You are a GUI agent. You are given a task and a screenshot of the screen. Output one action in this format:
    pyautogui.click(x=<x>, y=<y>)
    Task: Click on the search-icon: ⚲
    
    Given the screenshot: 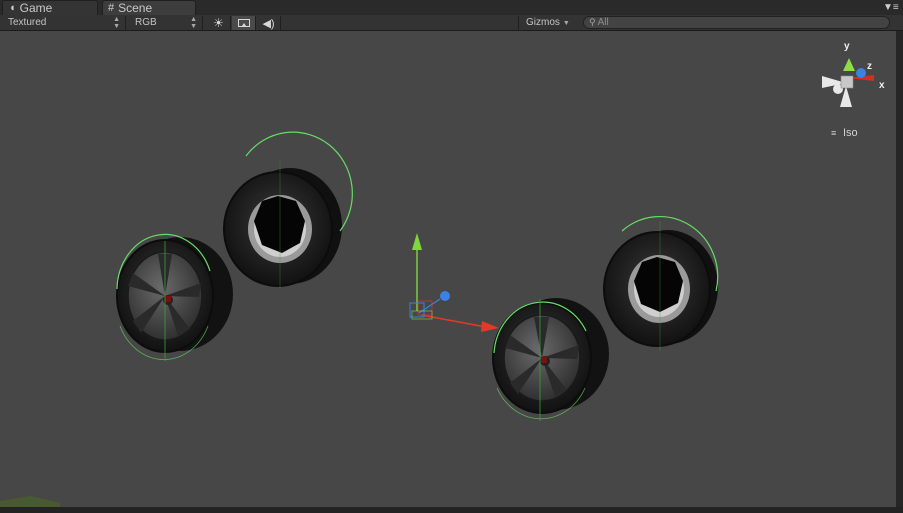 What is the action you would take?
    pyautogui.click(x=592, y=22)
    